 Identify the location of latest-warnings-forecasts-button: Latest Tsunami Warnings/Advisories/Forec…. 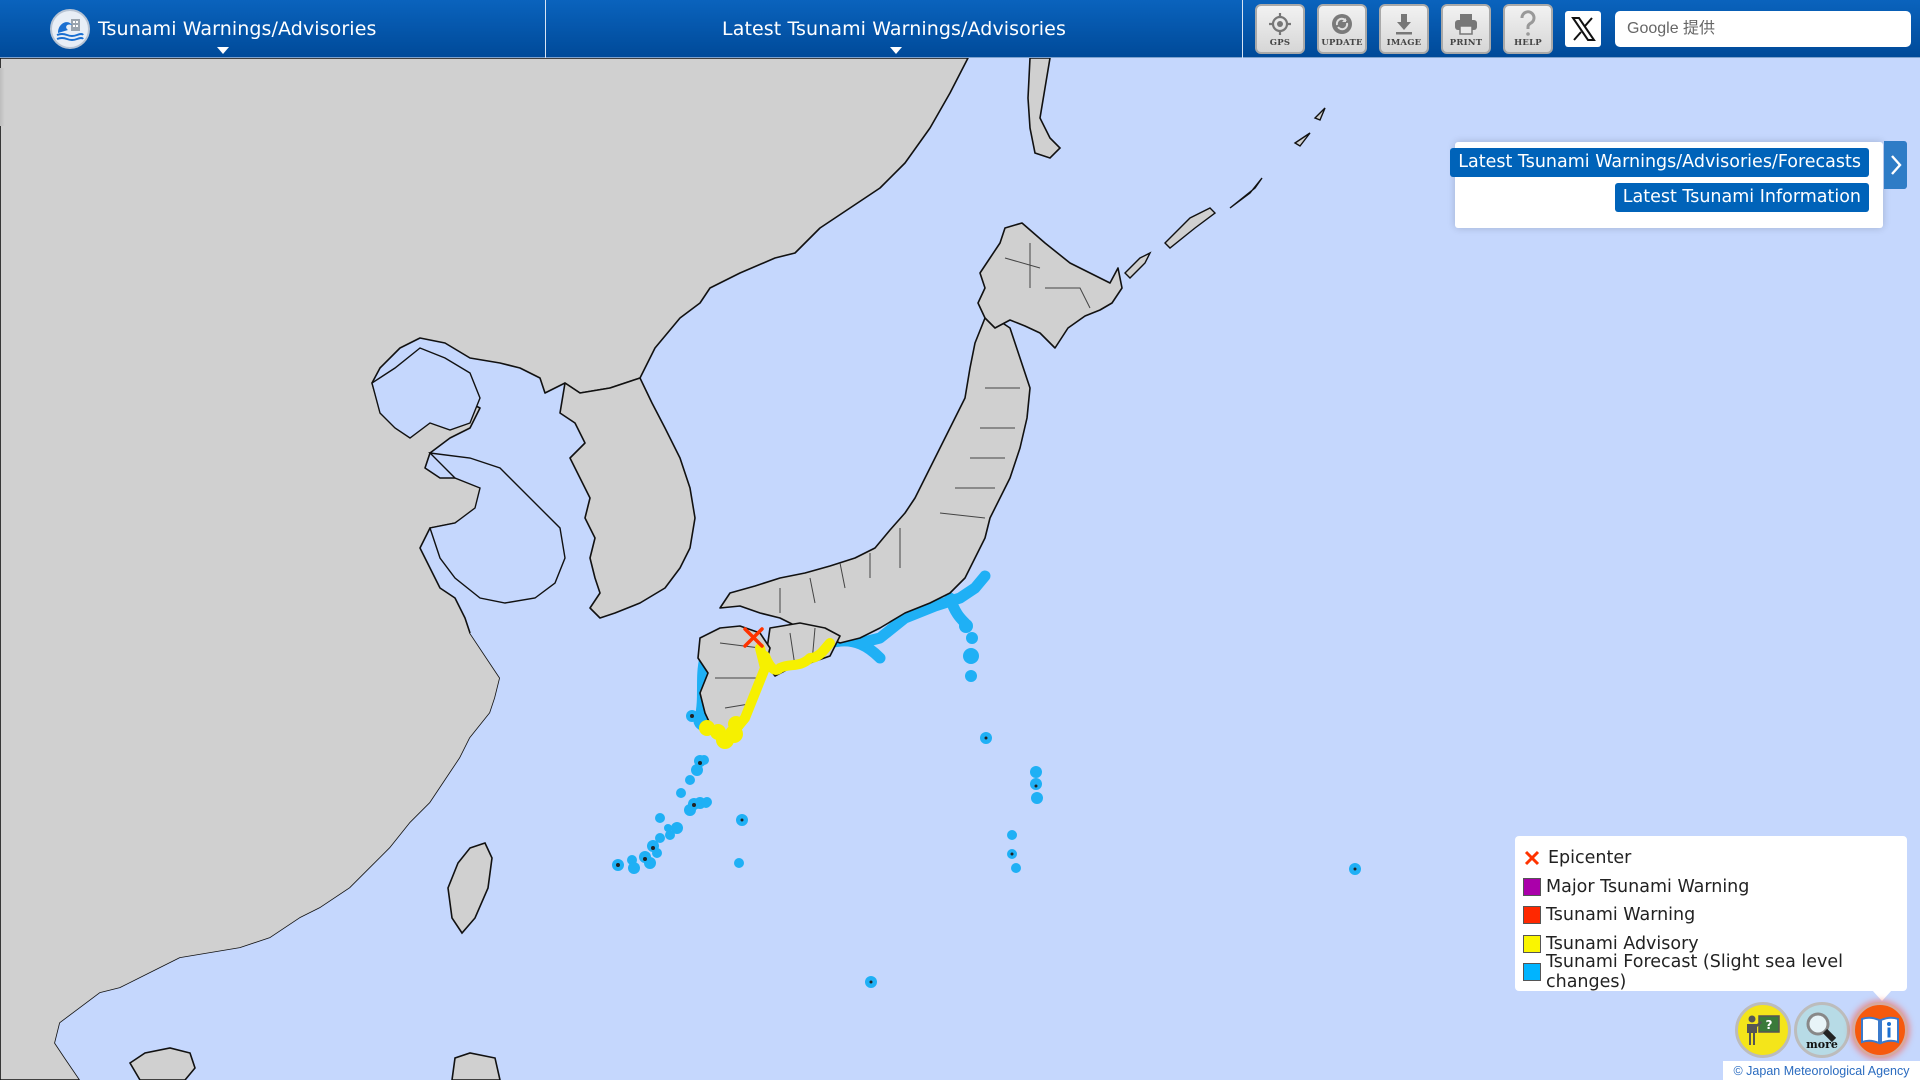
(1659, 162).